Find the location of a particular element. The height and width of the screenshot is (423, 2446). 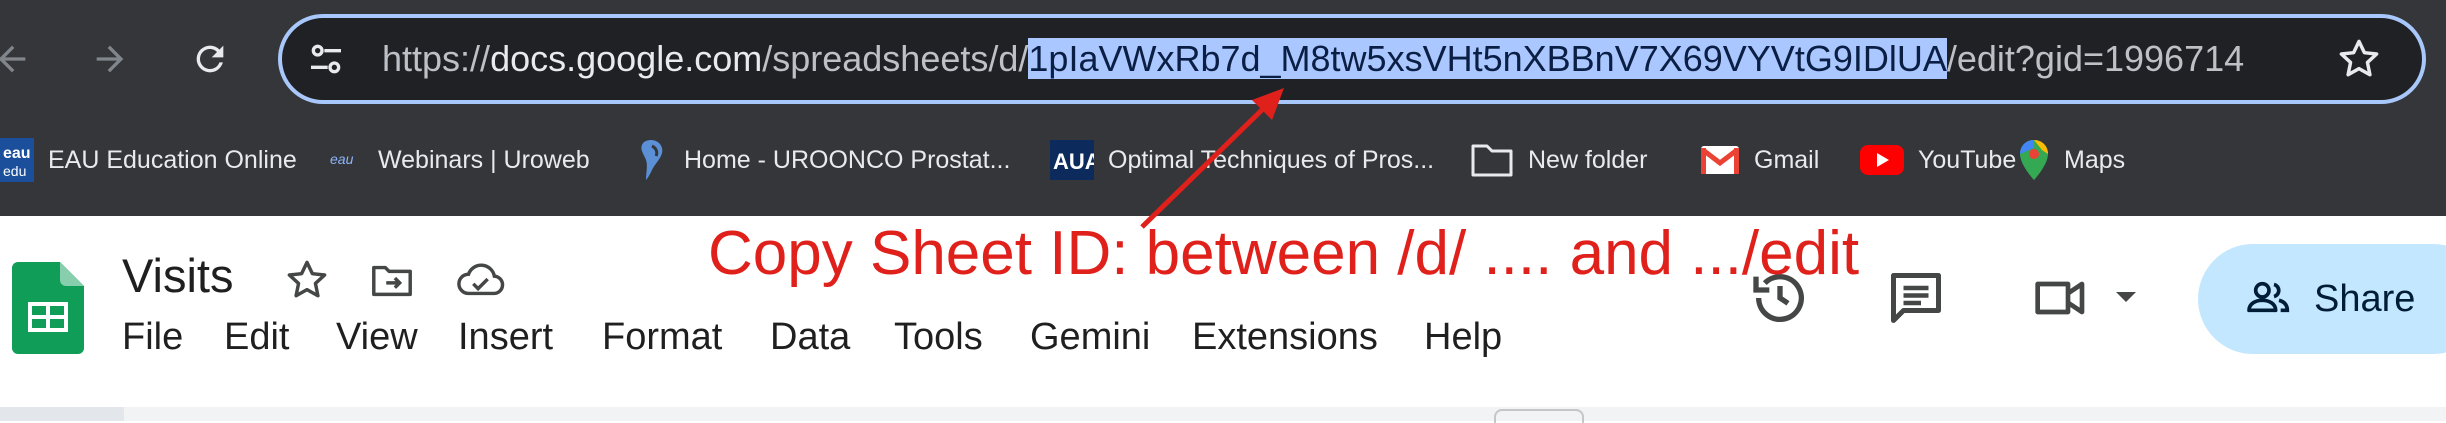

toolbar-strip is located at coordinates (1223, 415).